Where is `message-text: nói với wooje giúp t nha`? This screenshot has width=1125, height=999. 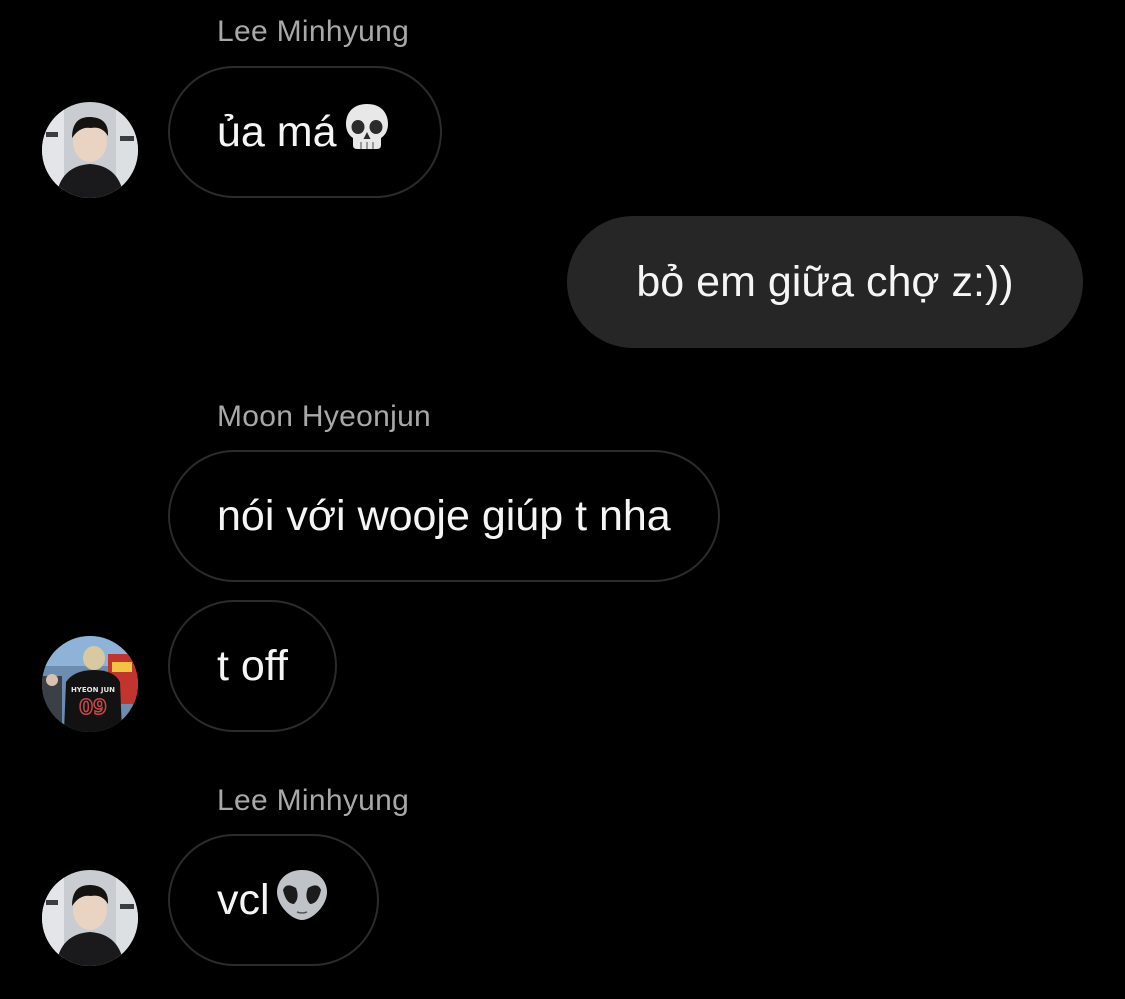
message-text: nói với wooje giúp t nha is located at coordinates (444, 515).